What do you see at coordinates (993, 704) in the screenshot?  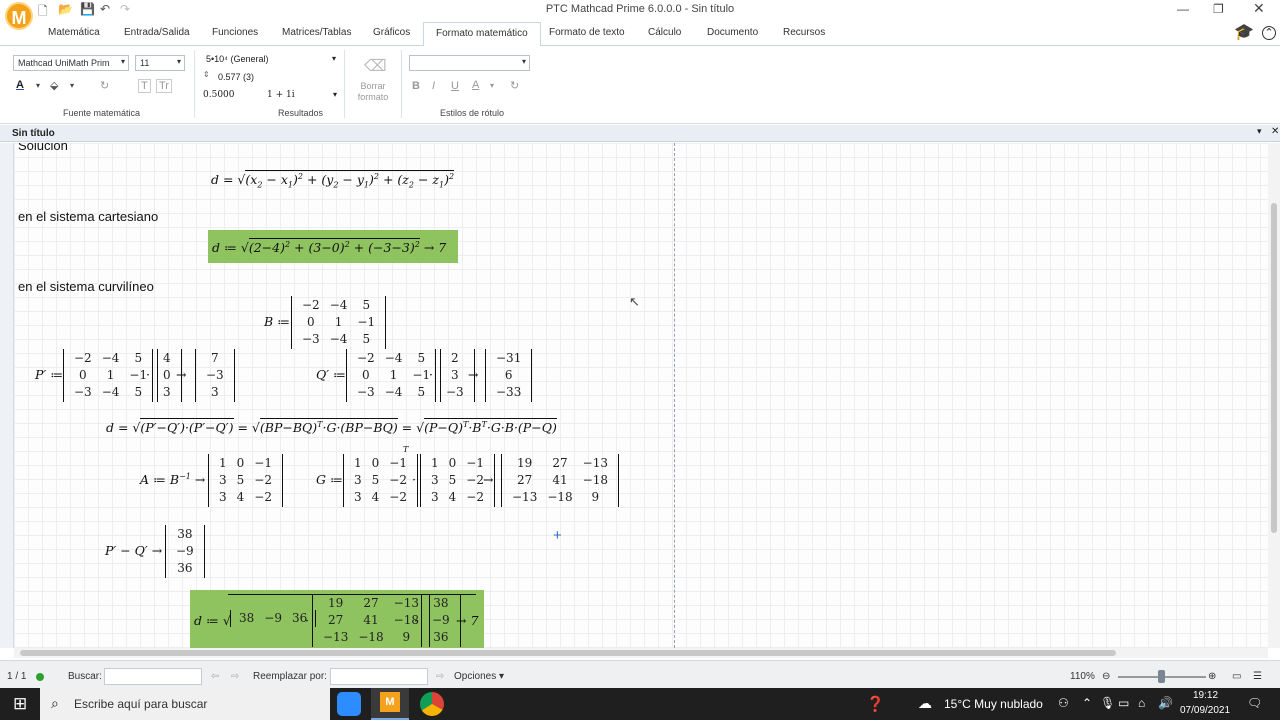 I see `weather-text: 15°C Muy nublado` at bounding box center [993, 704].